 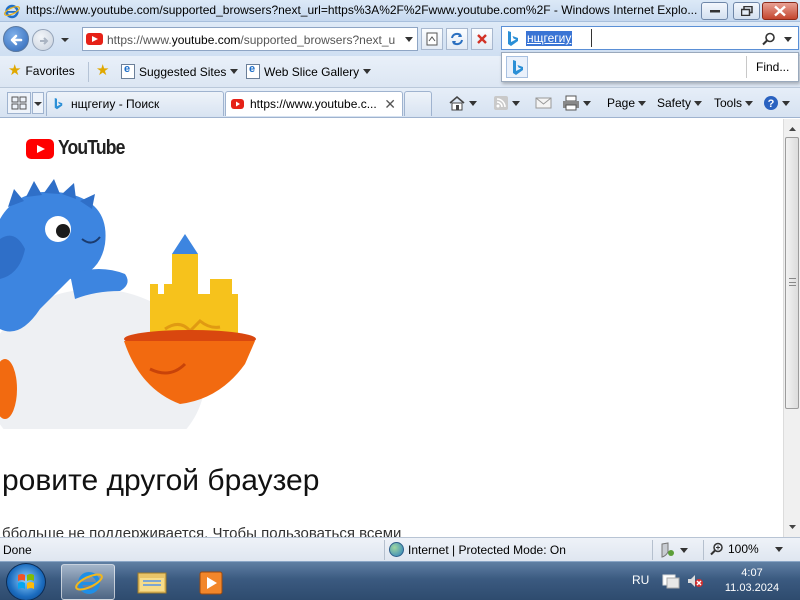 What do you see at coordinates (487, 549) in the screenshot?
I see `security-zone-label: Internet | Protected Mode: On` at bounding box center [487, 549].